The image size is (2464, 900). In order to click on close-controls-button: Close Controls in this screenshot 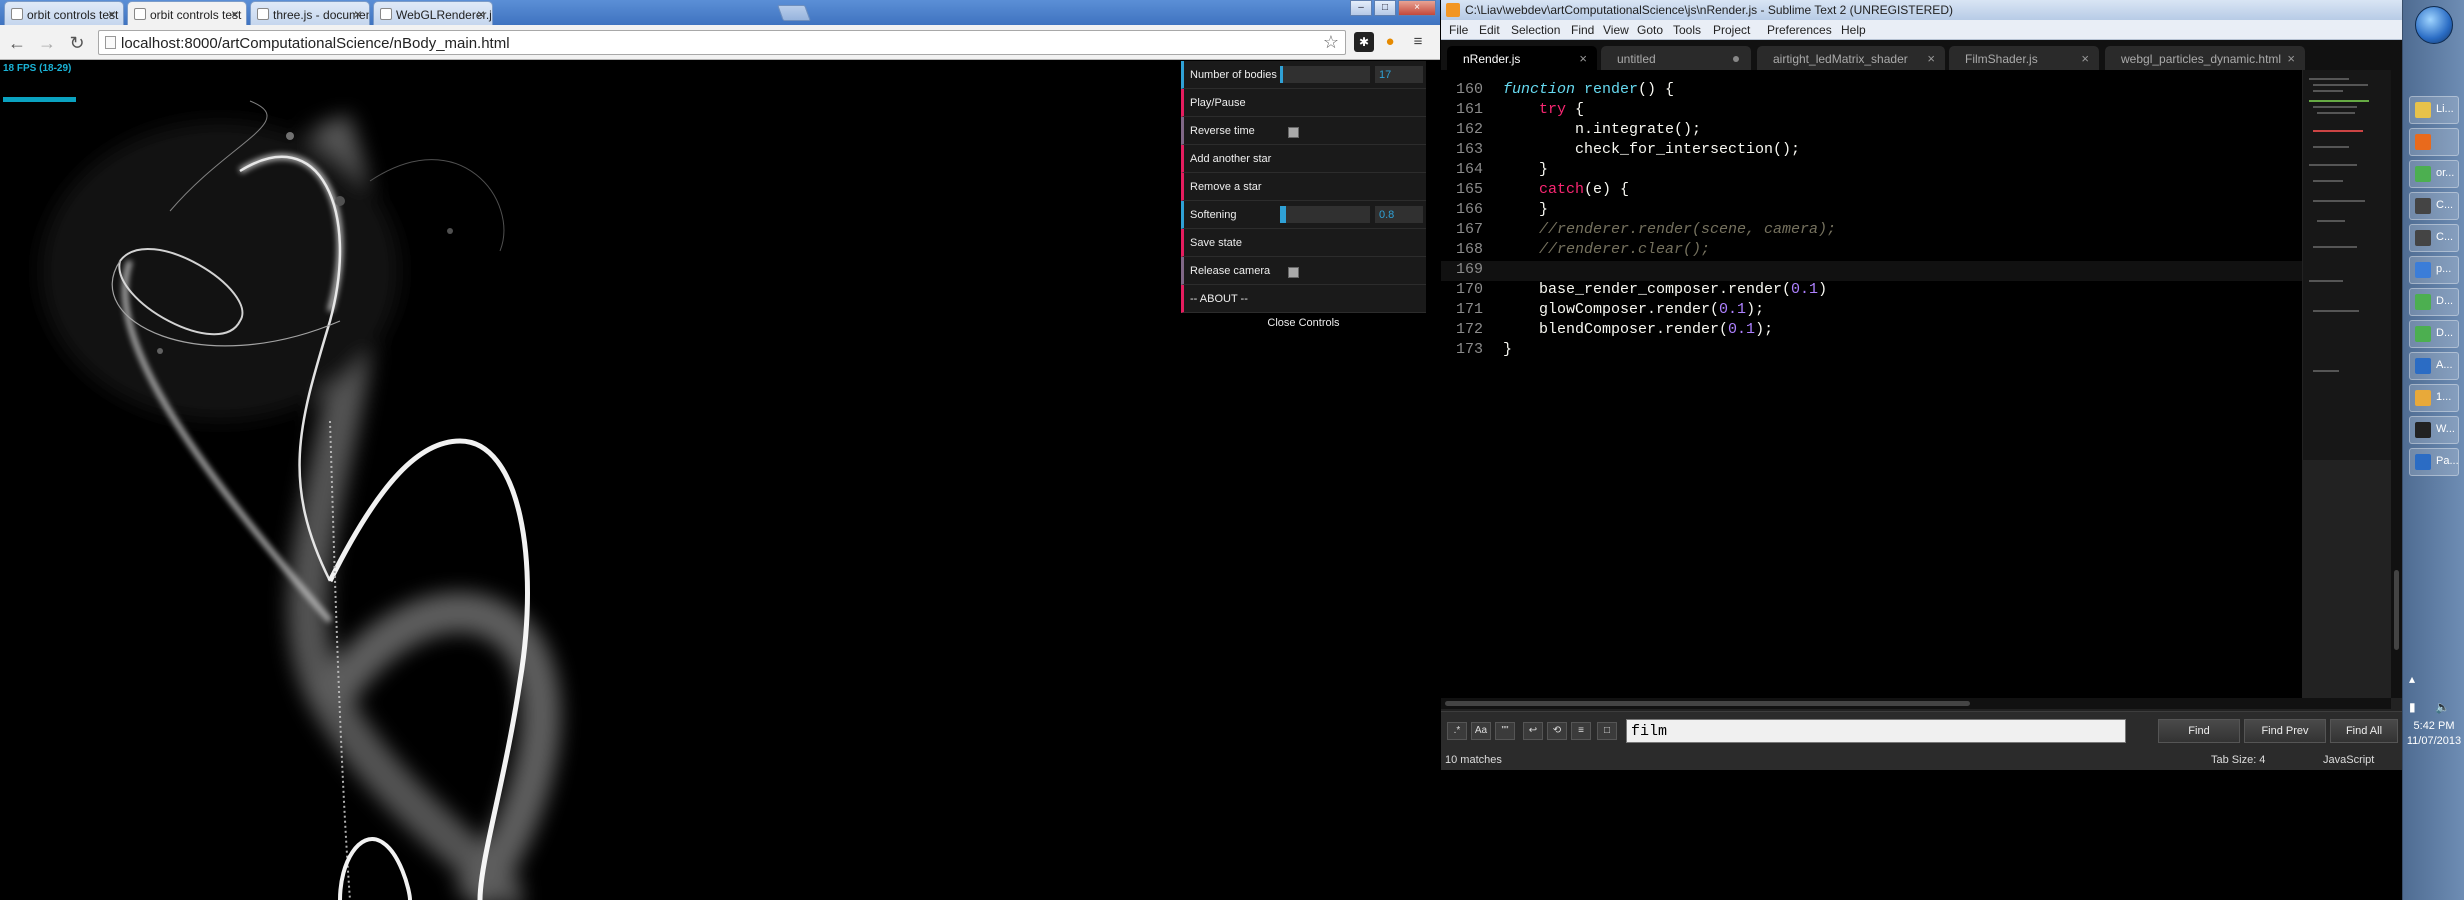, I will do `click(1303, 323)`.